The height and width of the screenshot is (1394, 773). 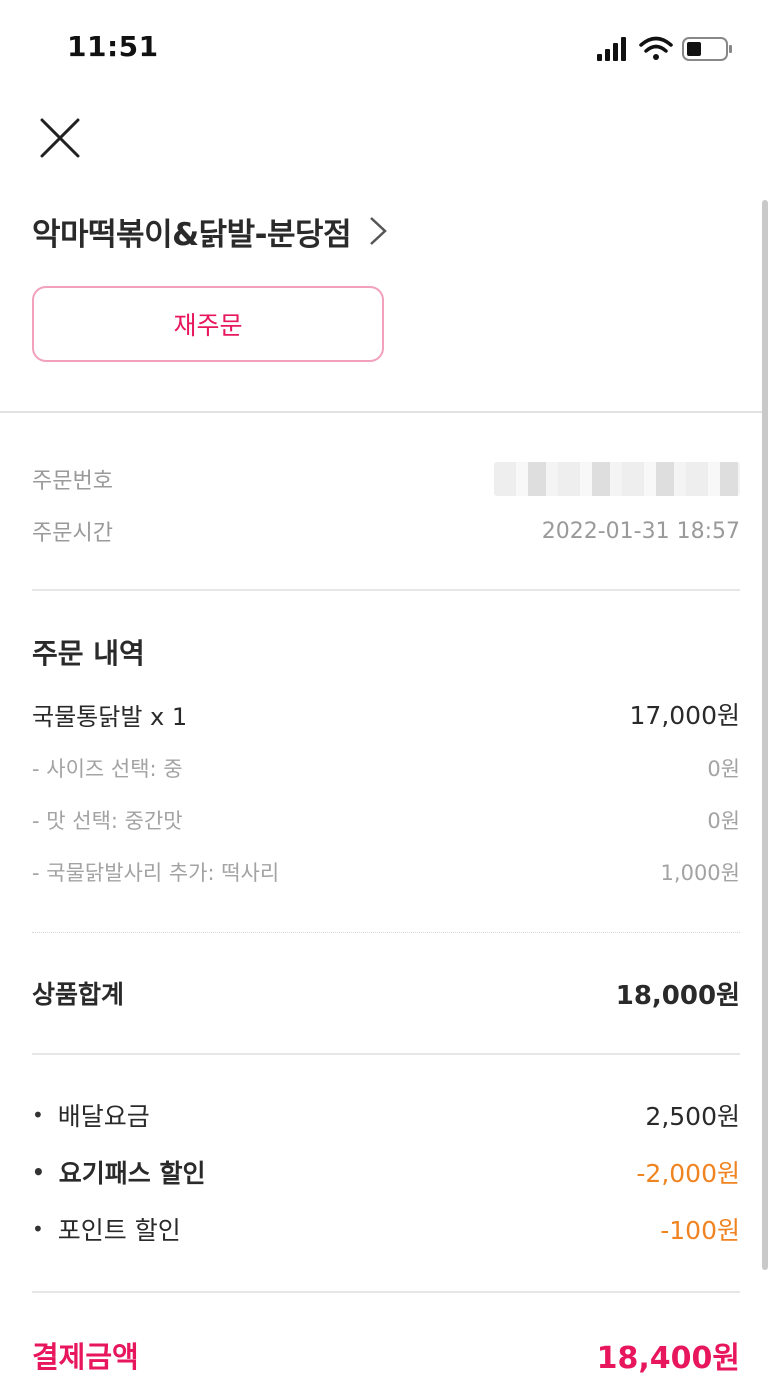 I want to click on order-item-row: 국물통닭발 x 1 17,000원, so click(x=386, y=714).